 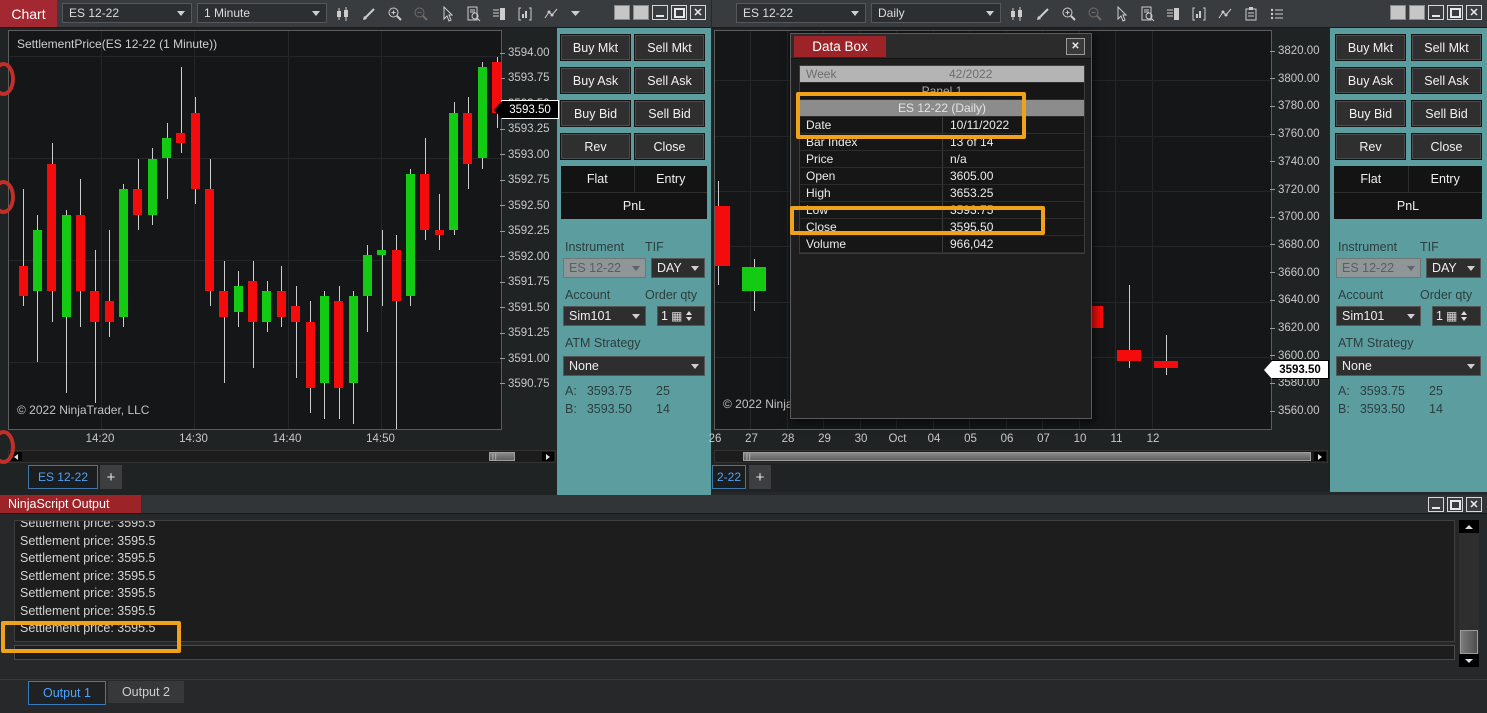 What do you see at coordinates (254, 439) in the screenshot?
I see `left-time-axis: 14:20 14:30 14:40 14:50` at bounding box center [254, 439].